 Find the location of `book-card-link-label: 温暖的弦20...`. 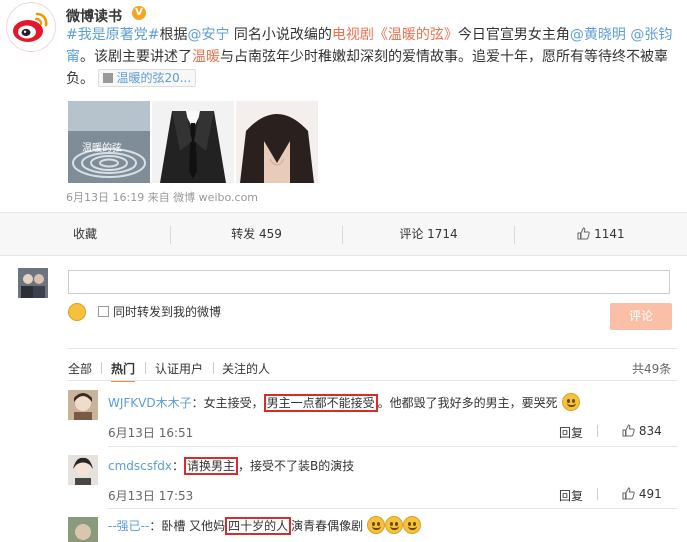

book-card-link-label: 温暖的弦20... is located at coordinates (154, 78).